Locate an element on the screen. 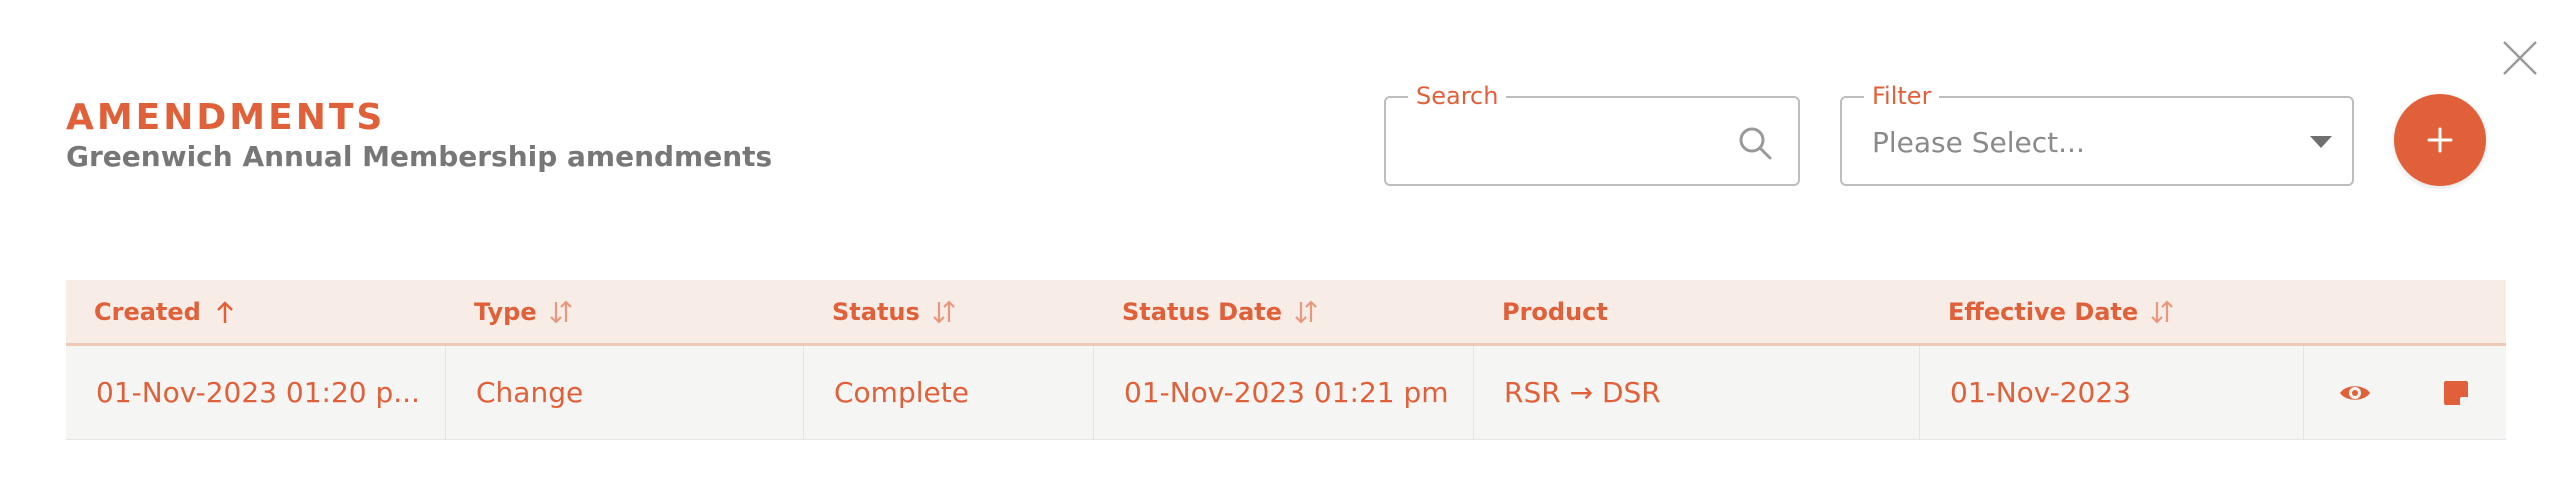 The height and width of the screenshot is (496, 2560). cell-actions is located at coordinates (2405, 392).